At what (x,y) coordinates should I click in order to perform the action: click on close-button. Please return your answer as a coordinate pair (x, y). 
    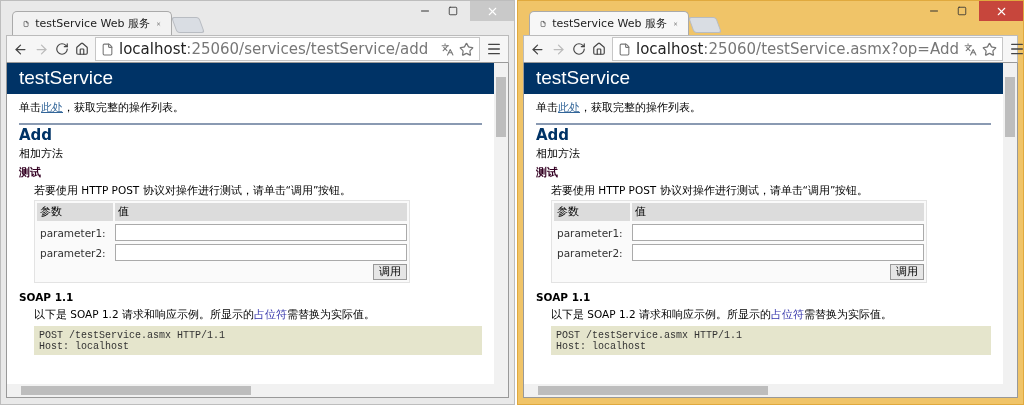
    Looking at the image, I should click on (1001, 11).